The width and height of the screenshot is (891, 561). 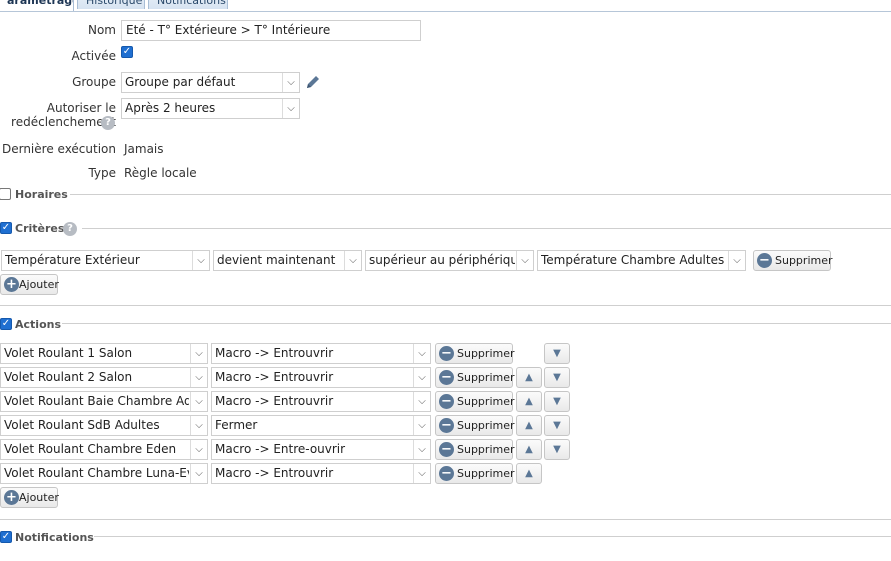 What do you see at coordinates (188, 4) in the screenshot?
I see `tab-notifications: Notifications` at bounding box center [188, 4].